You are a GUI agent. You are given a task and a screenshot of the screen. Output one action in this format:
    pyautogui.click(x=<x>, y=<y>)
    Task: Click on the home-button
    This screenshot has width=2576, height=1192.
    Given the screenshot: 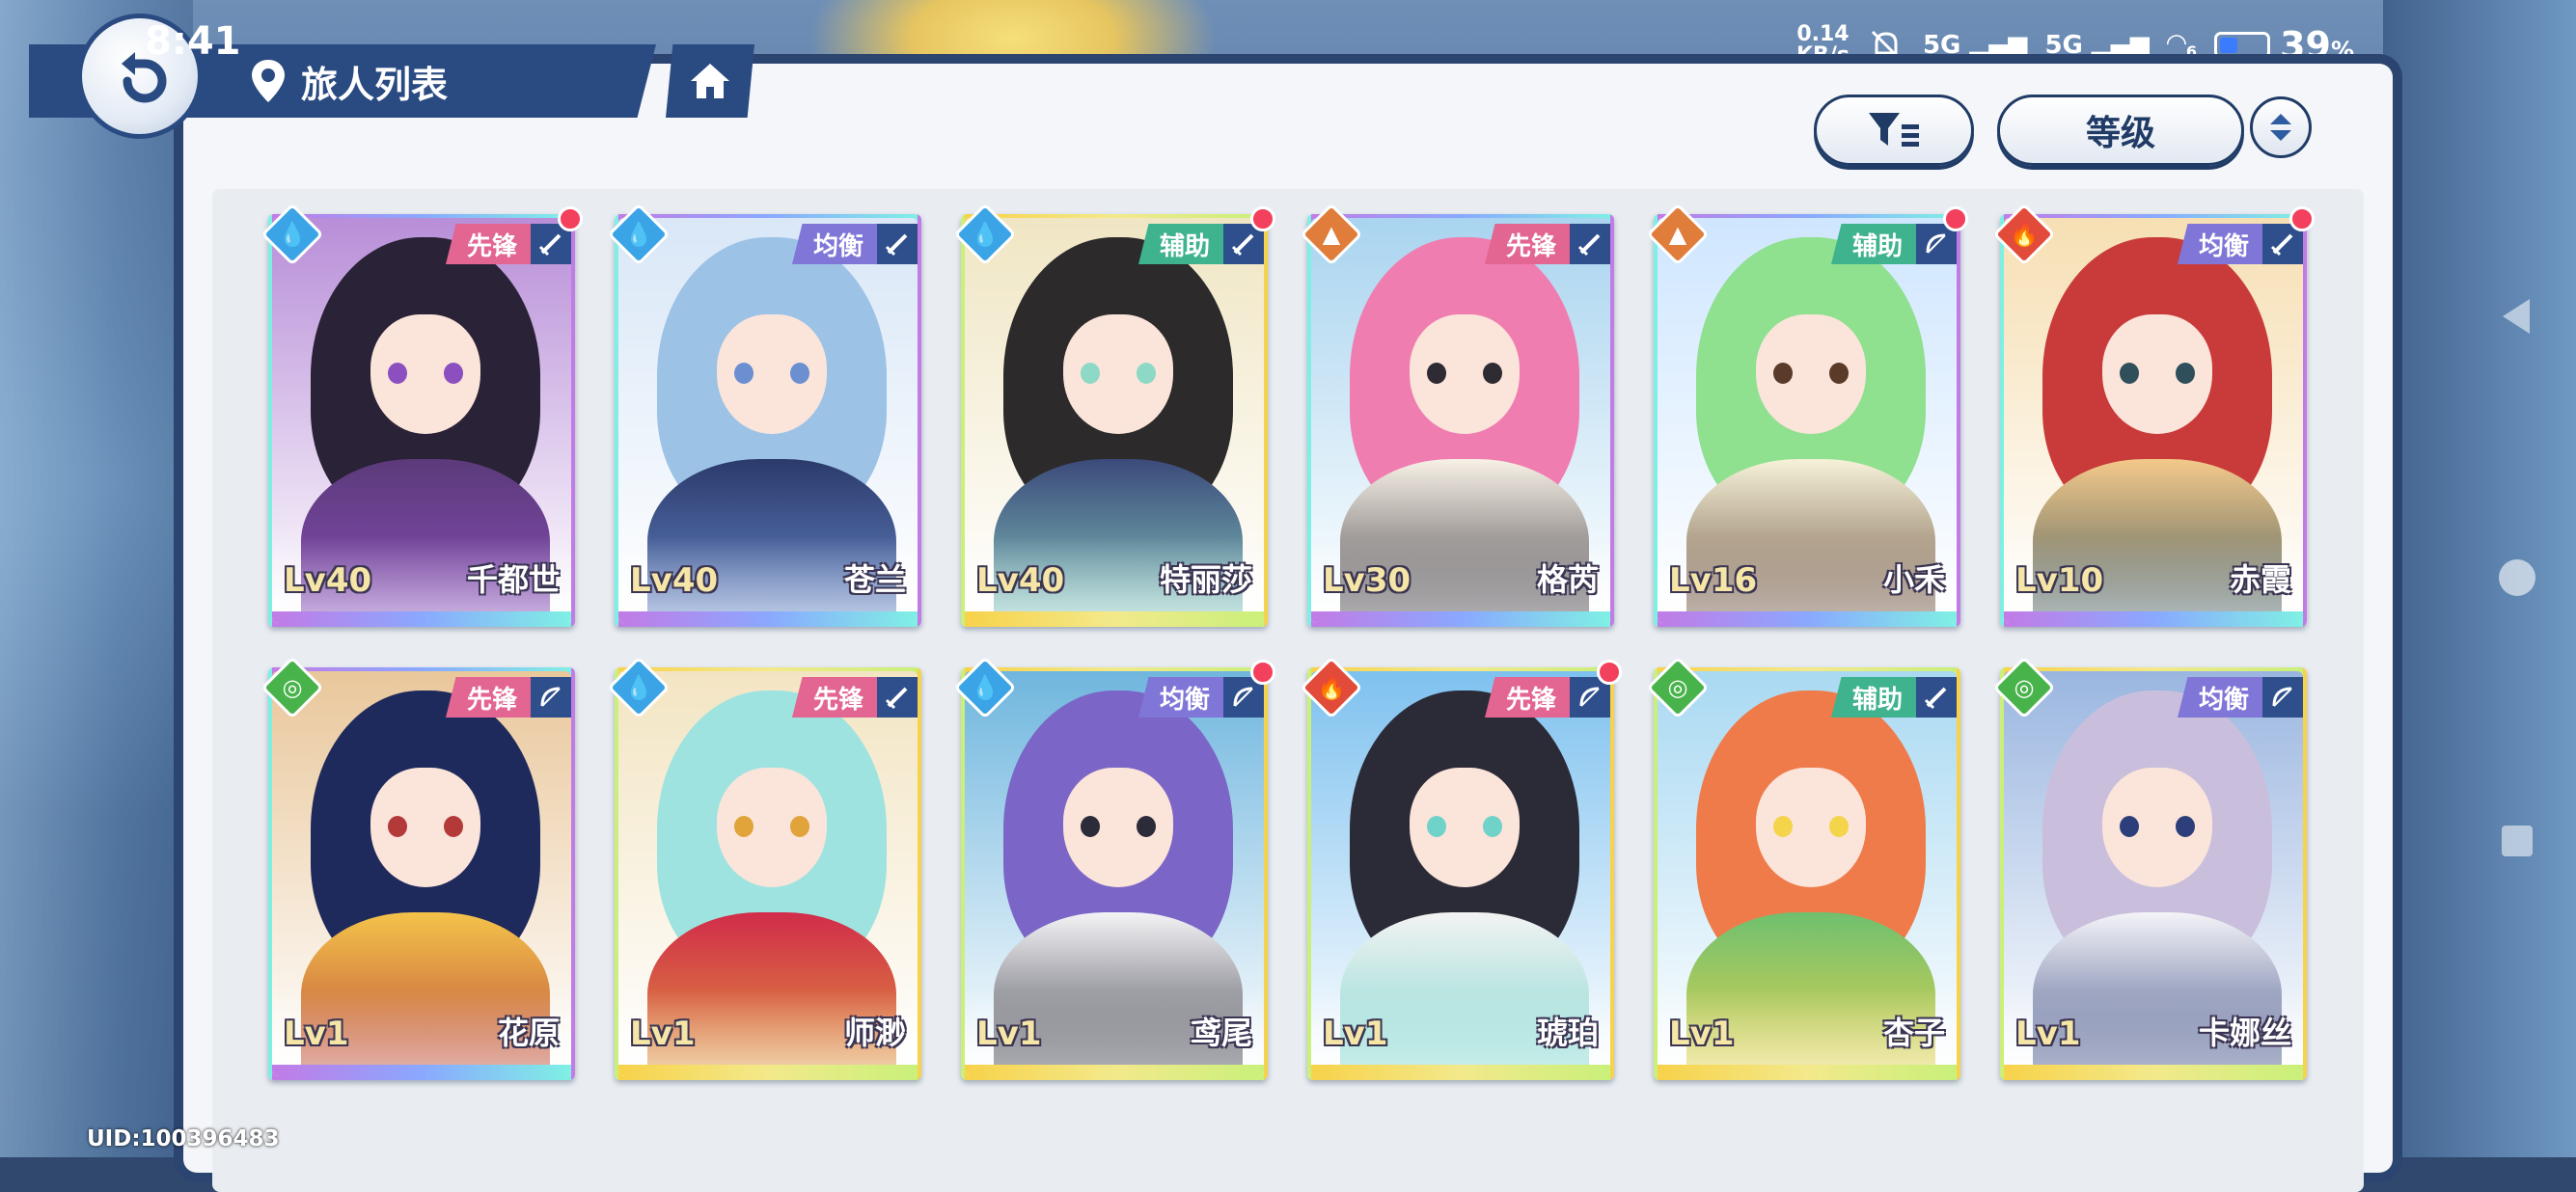 What is the action you would take?
    pyautogui.click(x=710, y=81)
    